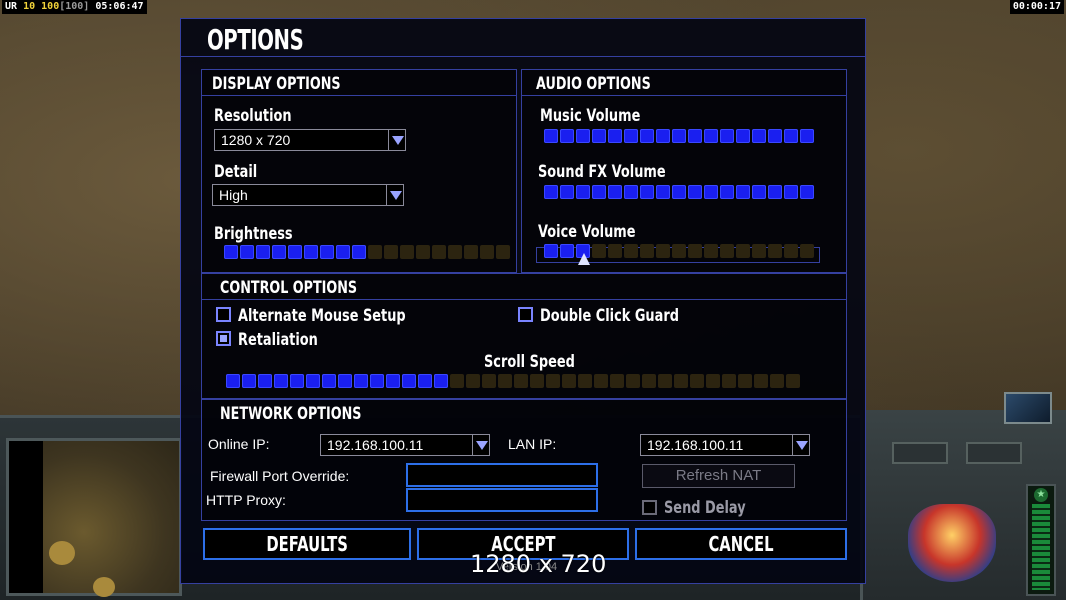 The height and width of the screenshot is (600, 1066). Describe the element at coordinates (308, 195) in the screenshot. I see `detail-select: High` at that location.